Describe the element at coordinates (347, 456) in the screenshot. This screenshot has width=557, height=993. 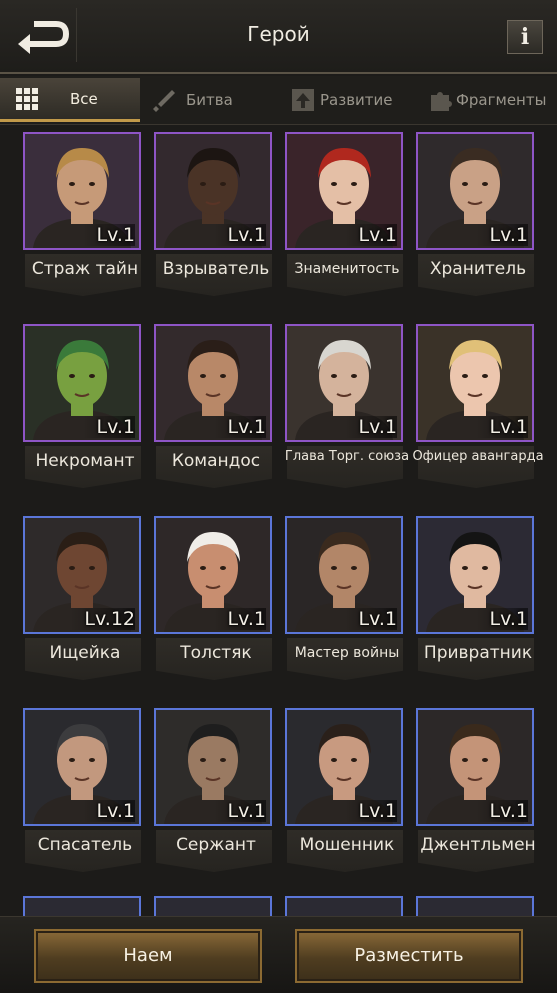
I see `hero-name: Глава Торг. союза` at that location.